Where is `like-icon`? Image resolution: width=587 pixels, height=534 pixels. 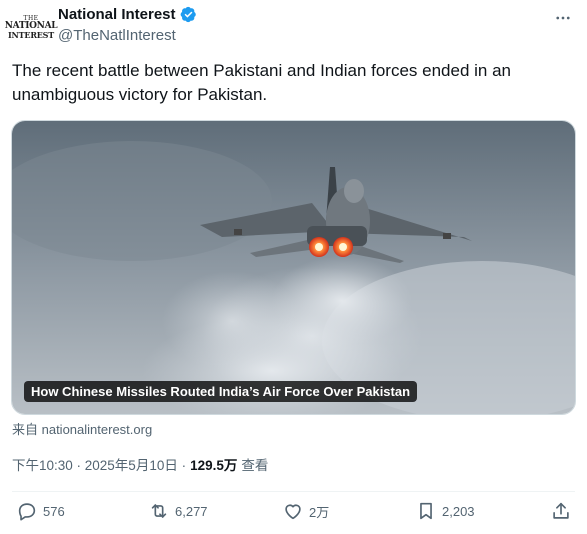 like-icon is located at coordinates (293, 512).